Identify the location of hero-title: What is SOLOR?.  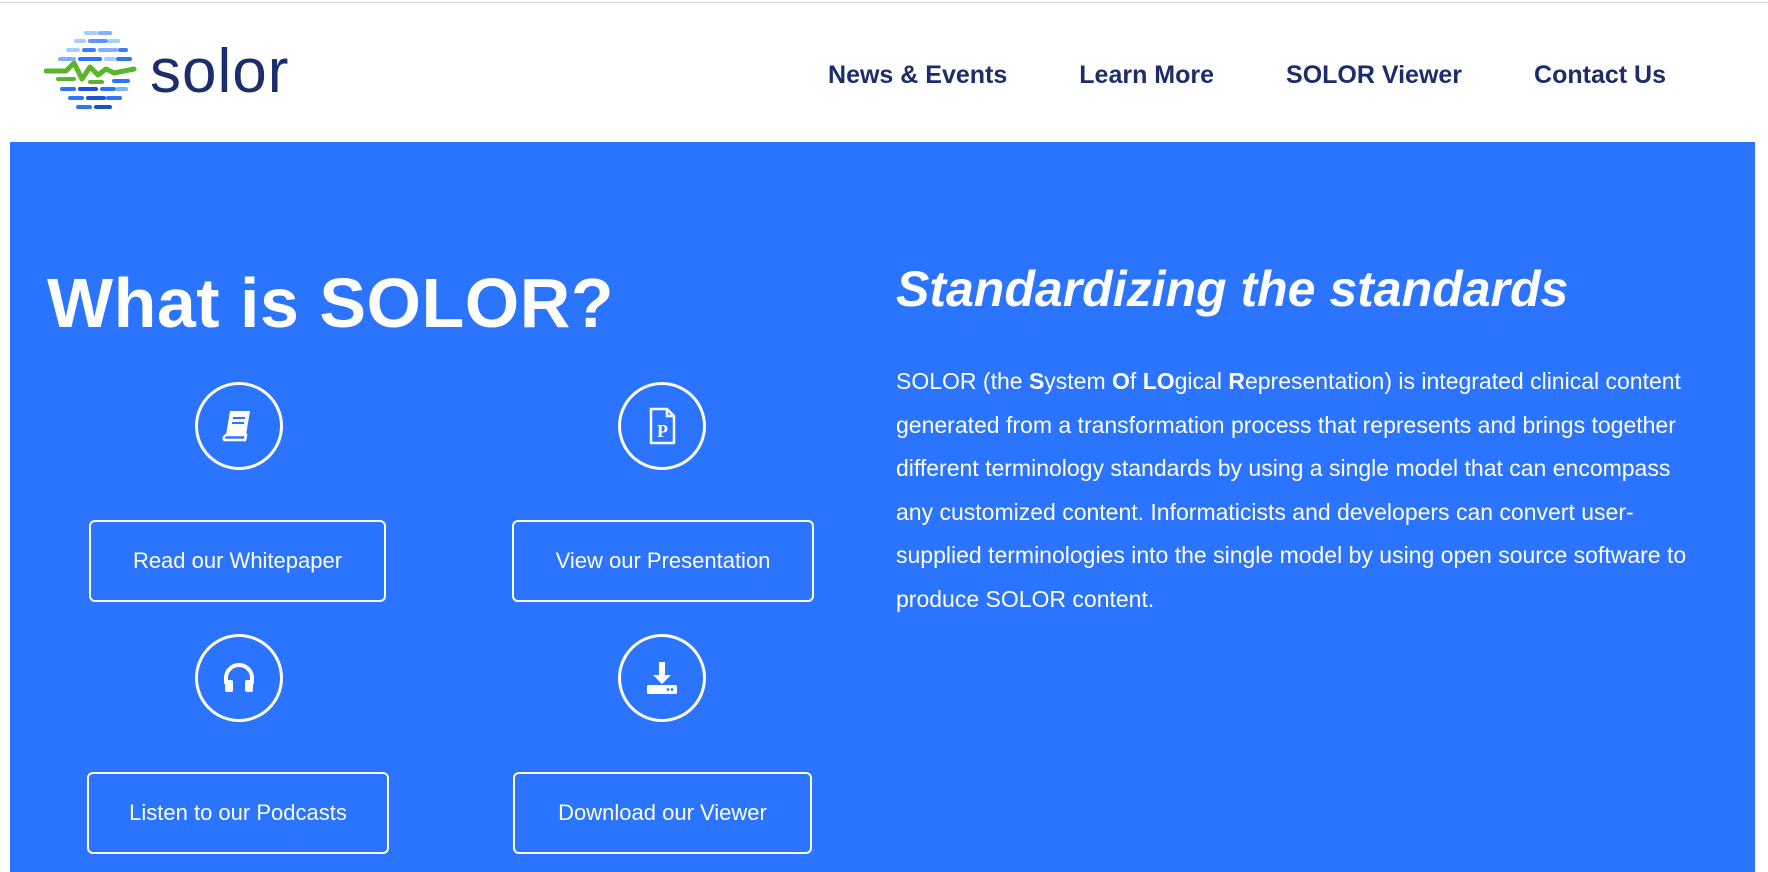
(330, 303).